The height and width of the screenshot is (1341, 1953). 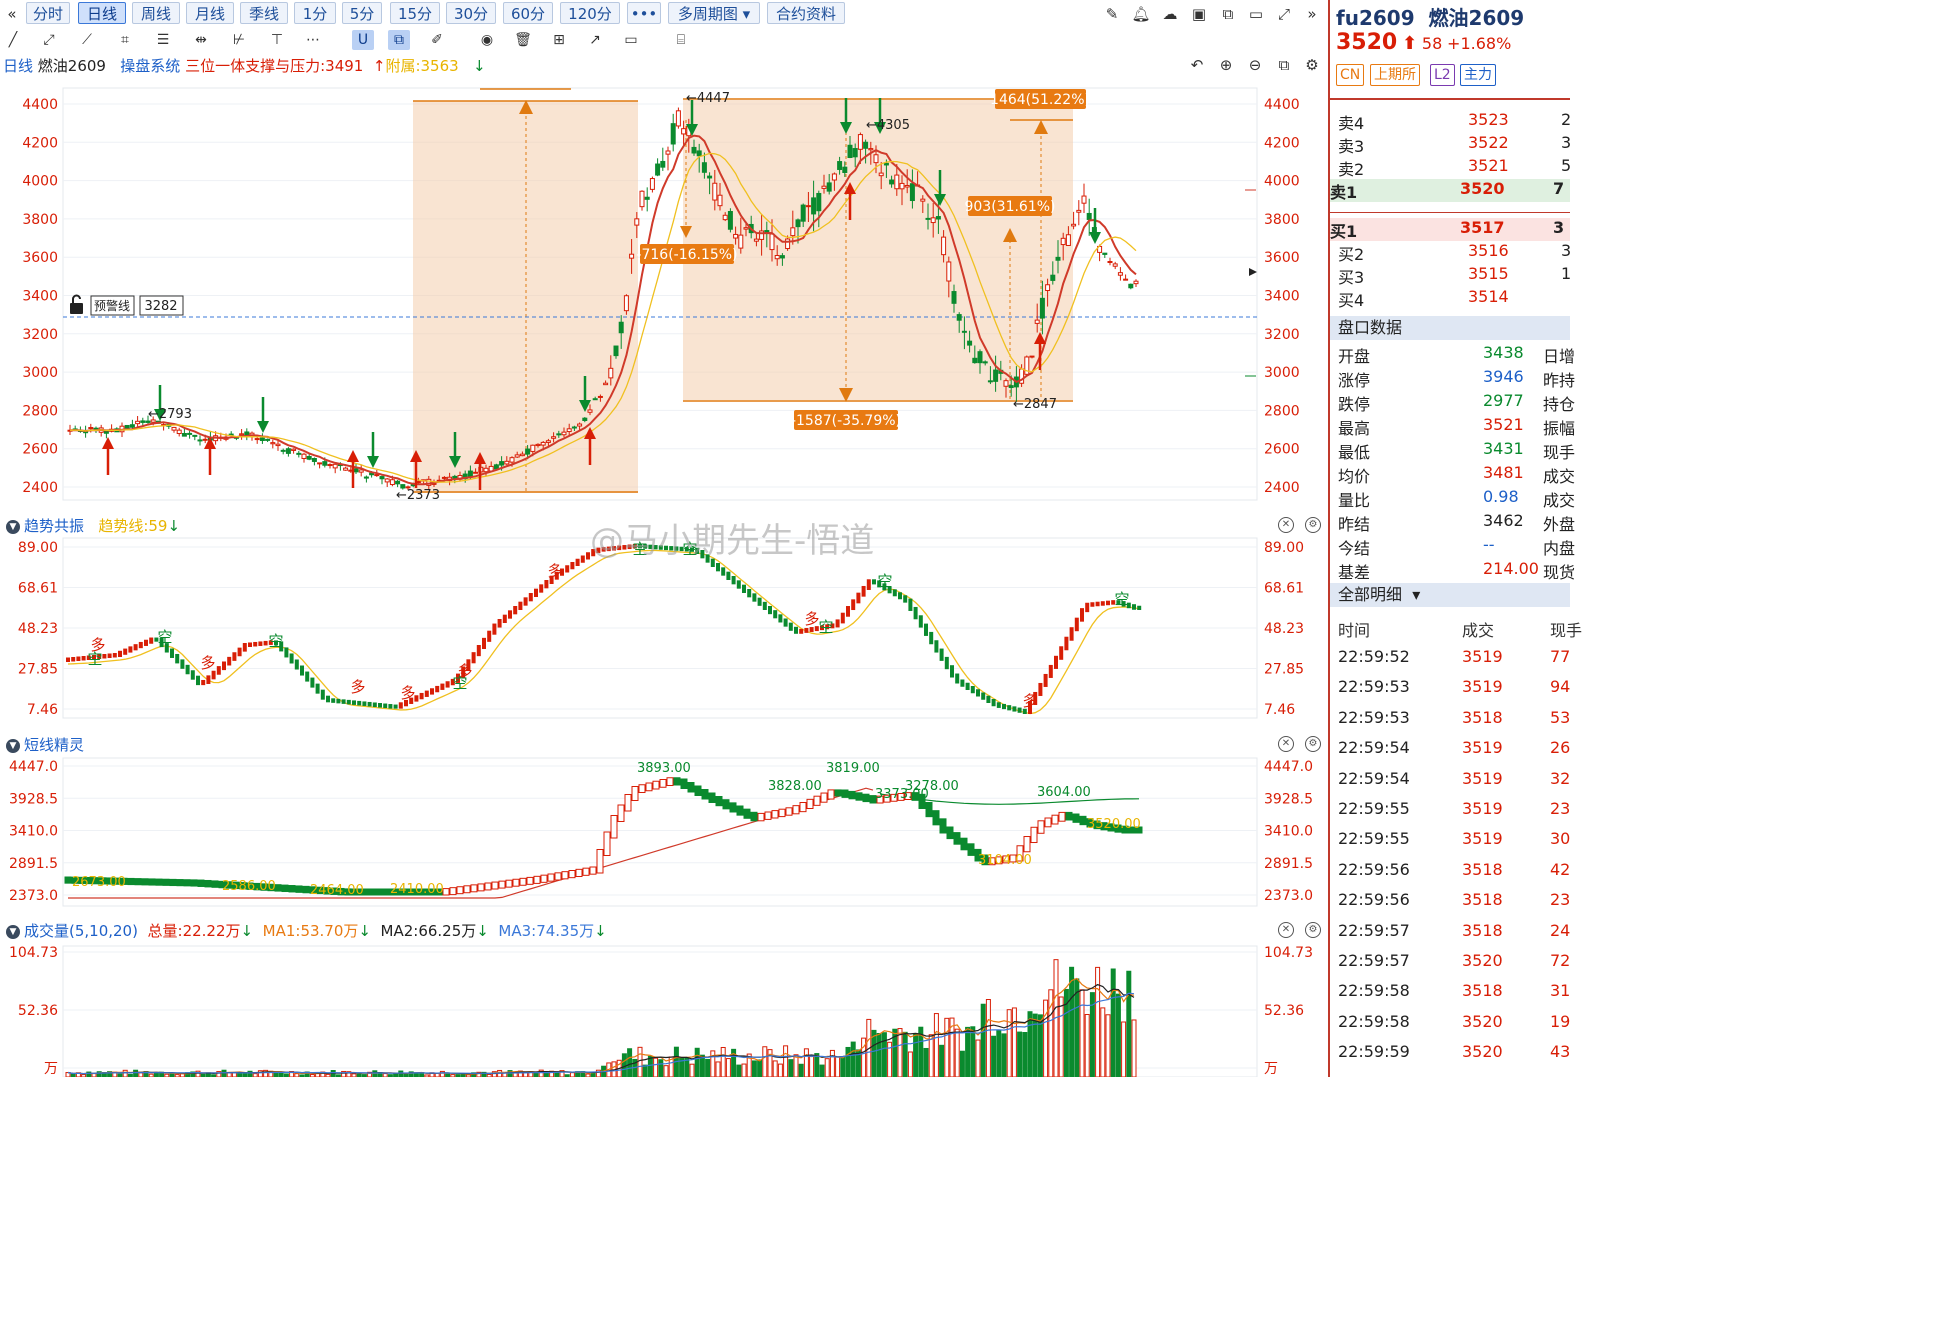 What do you see at coordinates (1197, 65) in the screenshot?
I see `undo-icon: ↶` at bounding box center [1197, 65].